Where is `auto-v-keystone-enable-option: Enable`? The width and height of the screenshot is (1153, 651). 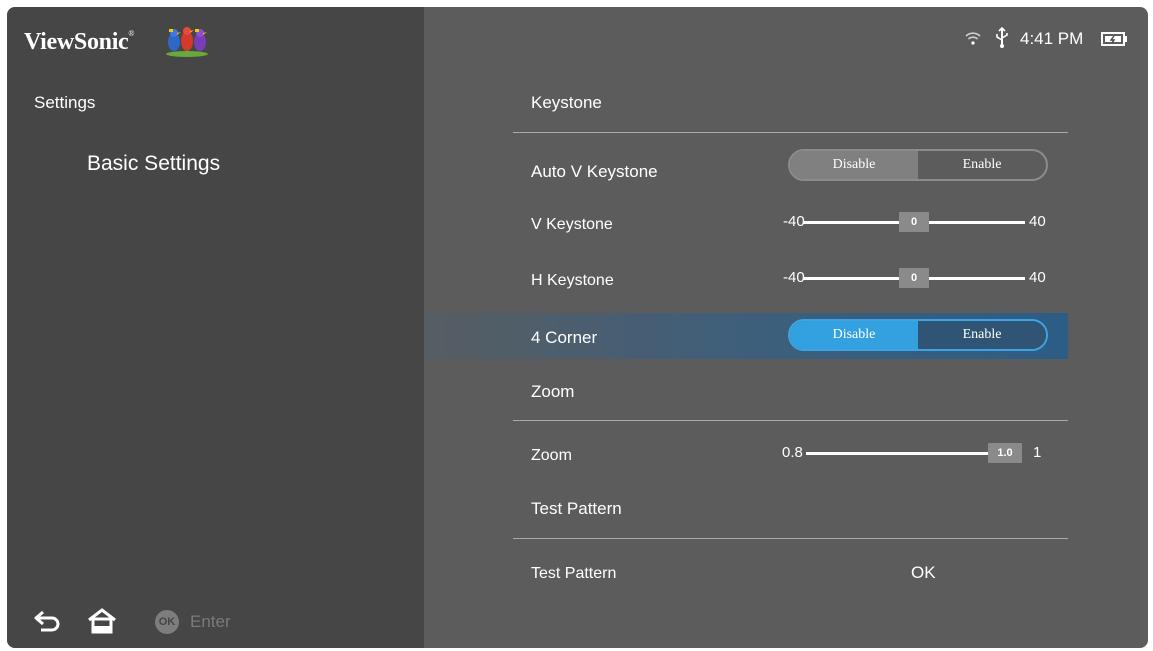
auto-v-keystone-enable-option: Enable is located at coordinates (982, 165).